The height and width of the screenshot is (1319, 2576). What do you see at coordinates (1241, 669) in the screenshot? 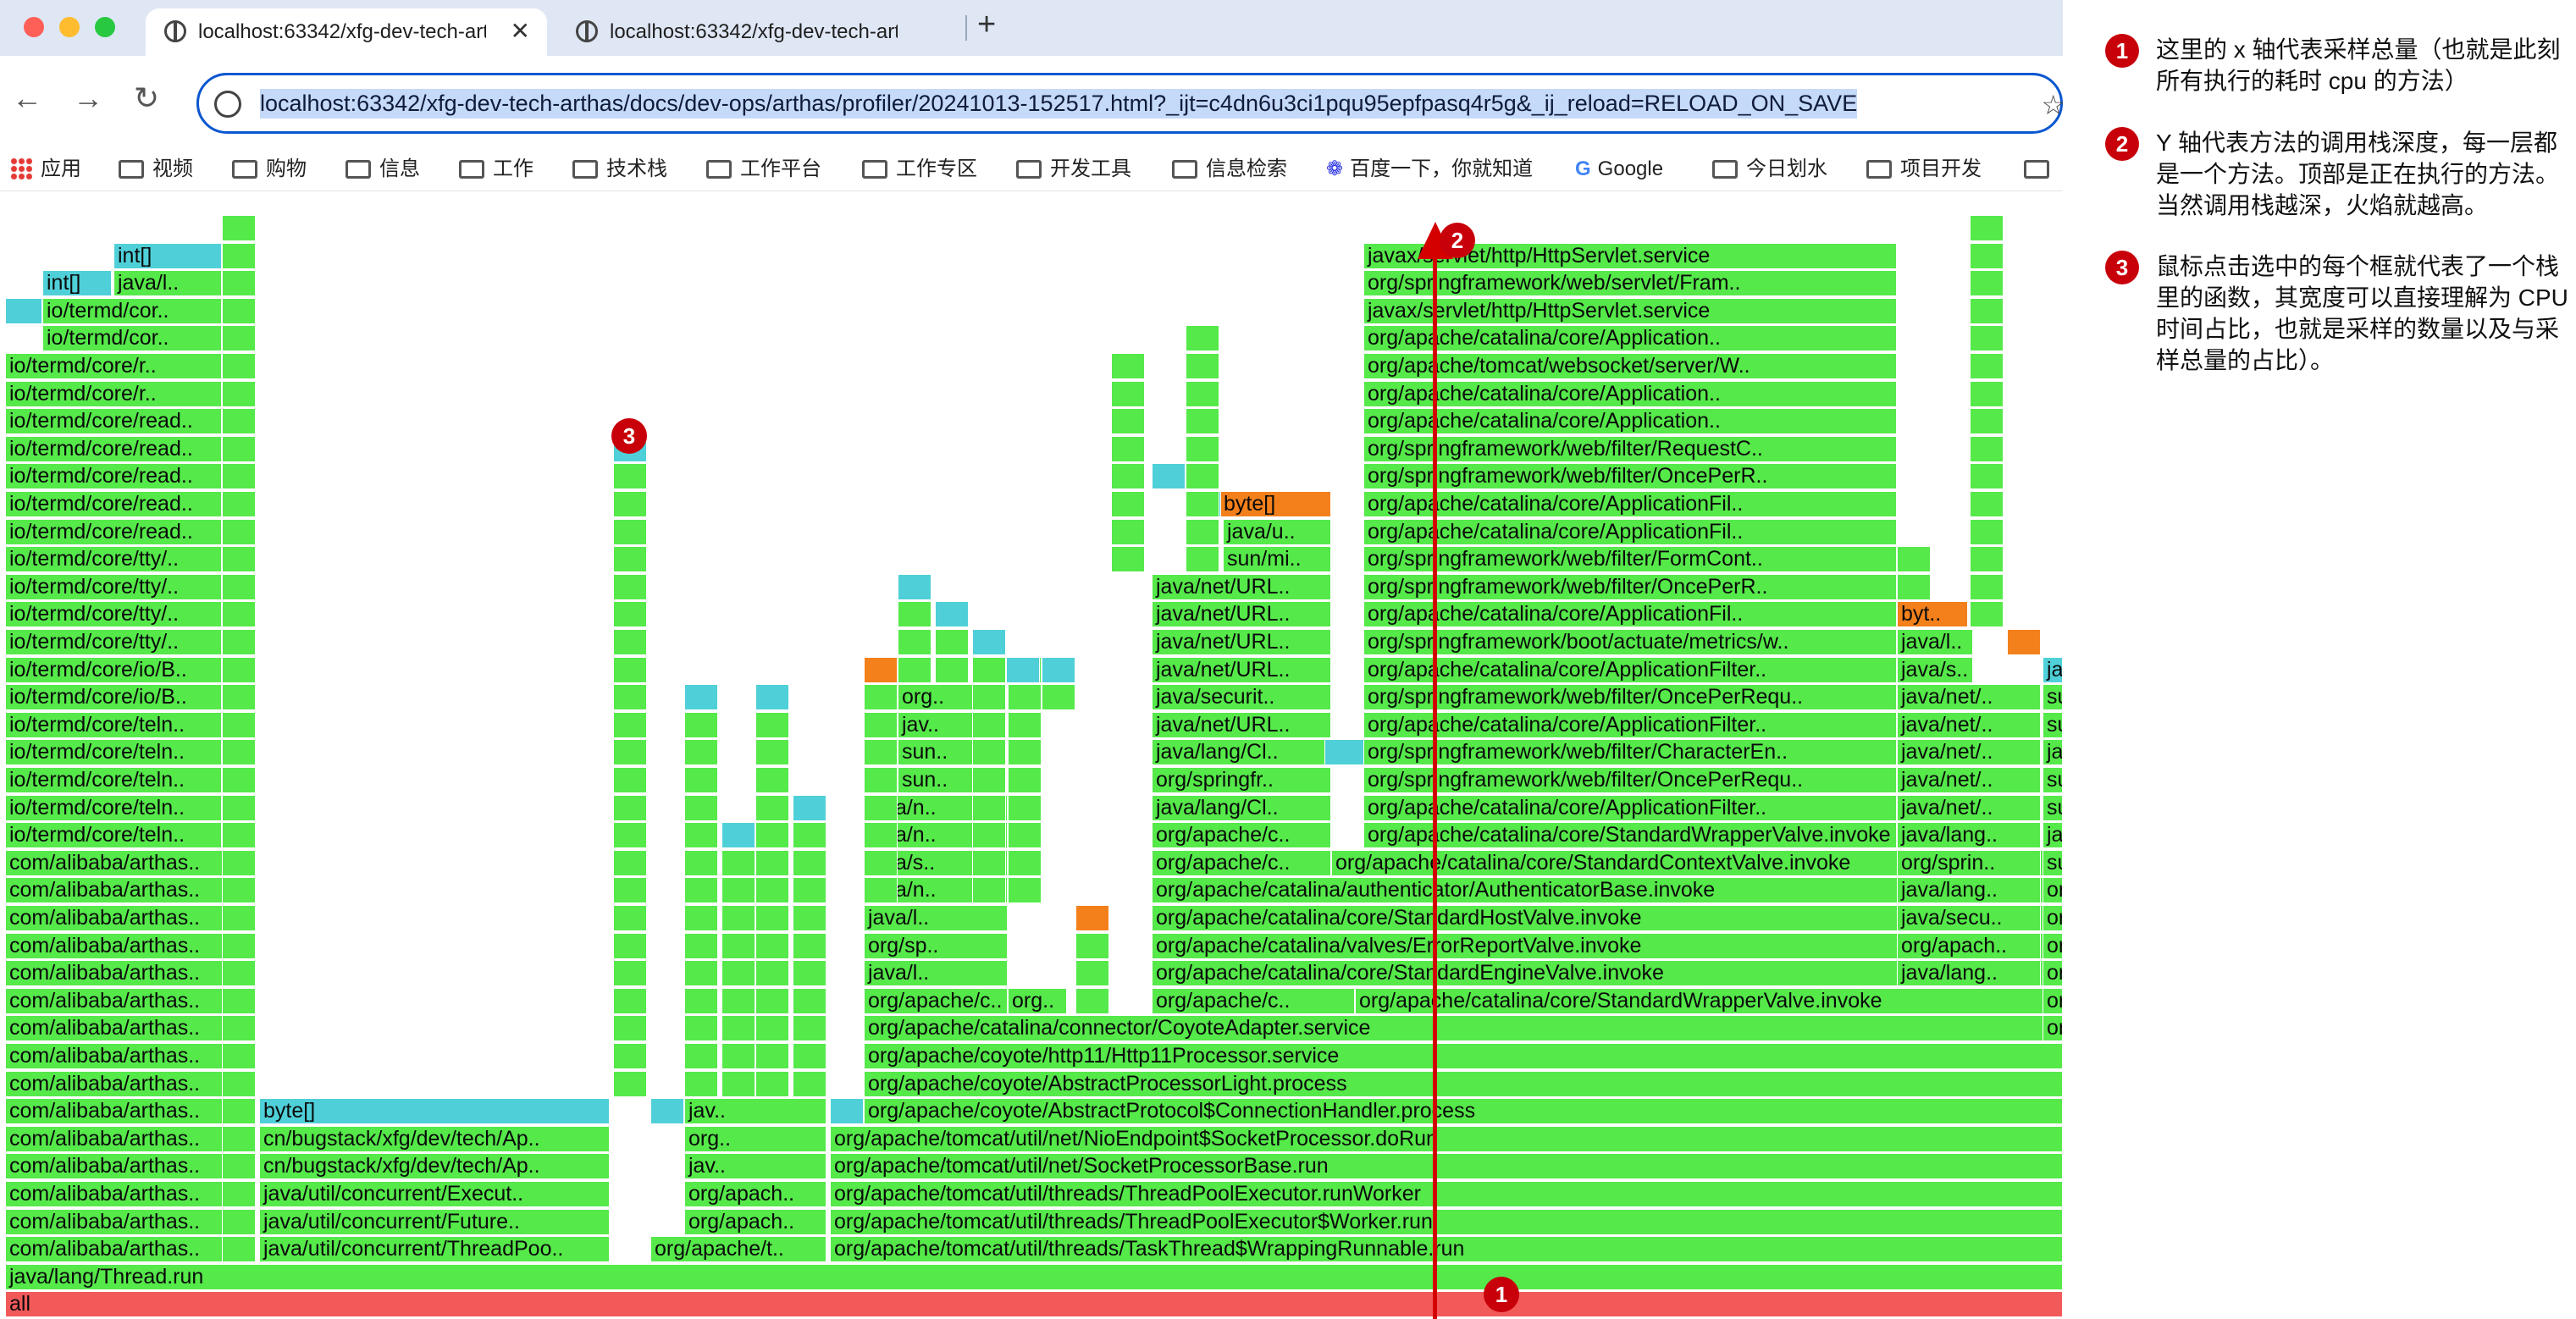
I see `flame-frame: java/net/URL..` at bounding box center [1241, 669].